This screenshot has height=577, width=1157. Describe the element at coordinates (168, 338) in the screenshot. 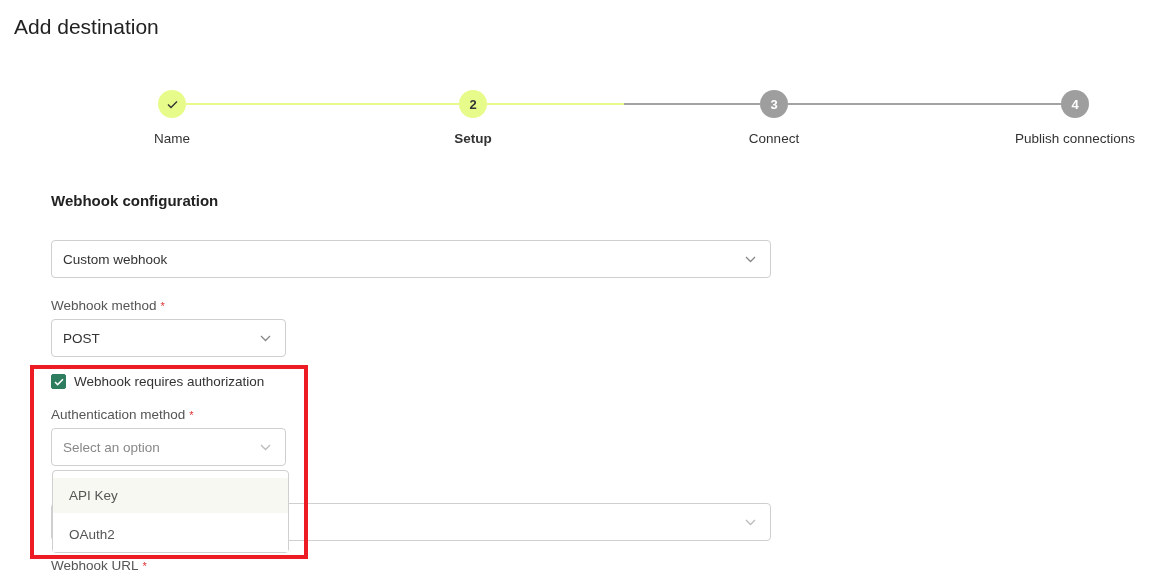

I see `select-field: POST` at that location.